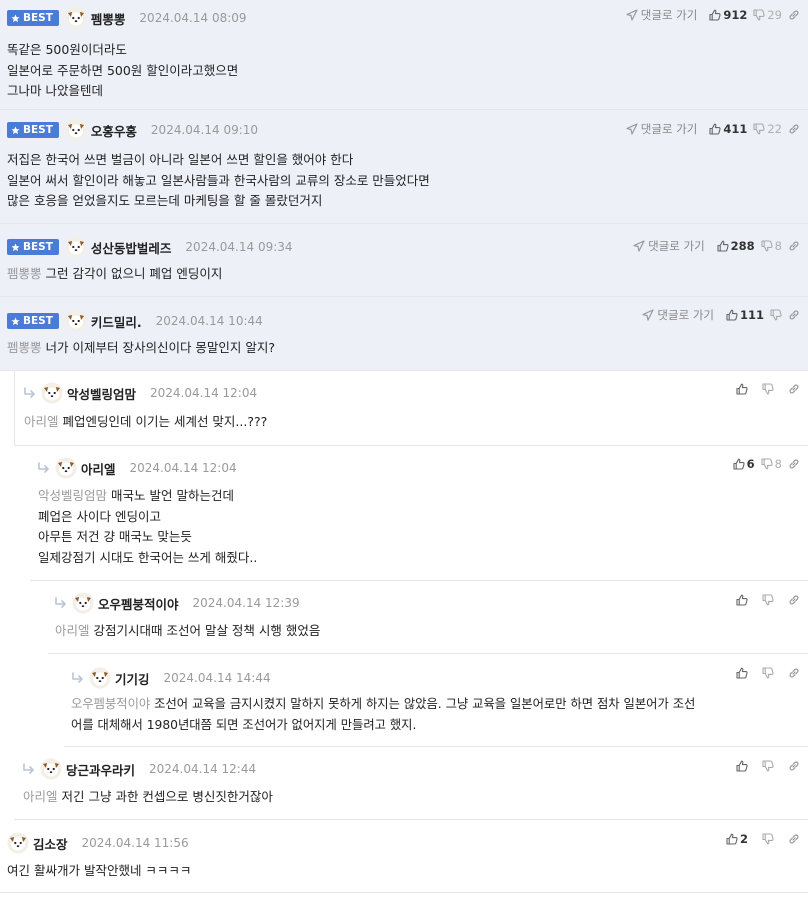  I want to click on comment-actions: 6 8, so click(766, 464).